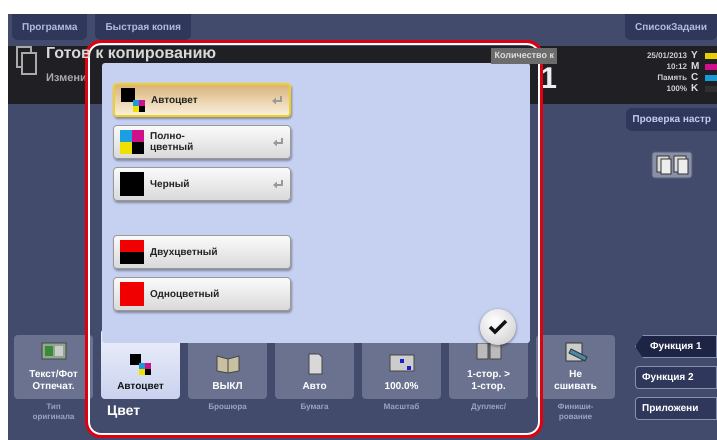 This screenshot has width=717, height=440. Describe the element at coordinates (202, 294) in the screenshot. I see `color-option: Одноцветный` at that location.